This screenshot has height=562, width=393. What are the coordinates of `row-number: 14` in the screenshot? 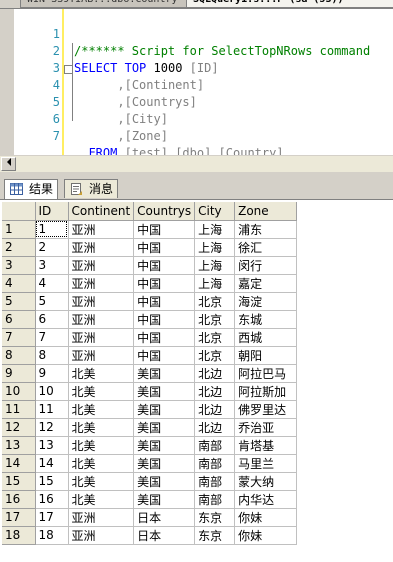 It's located at (19, 463).